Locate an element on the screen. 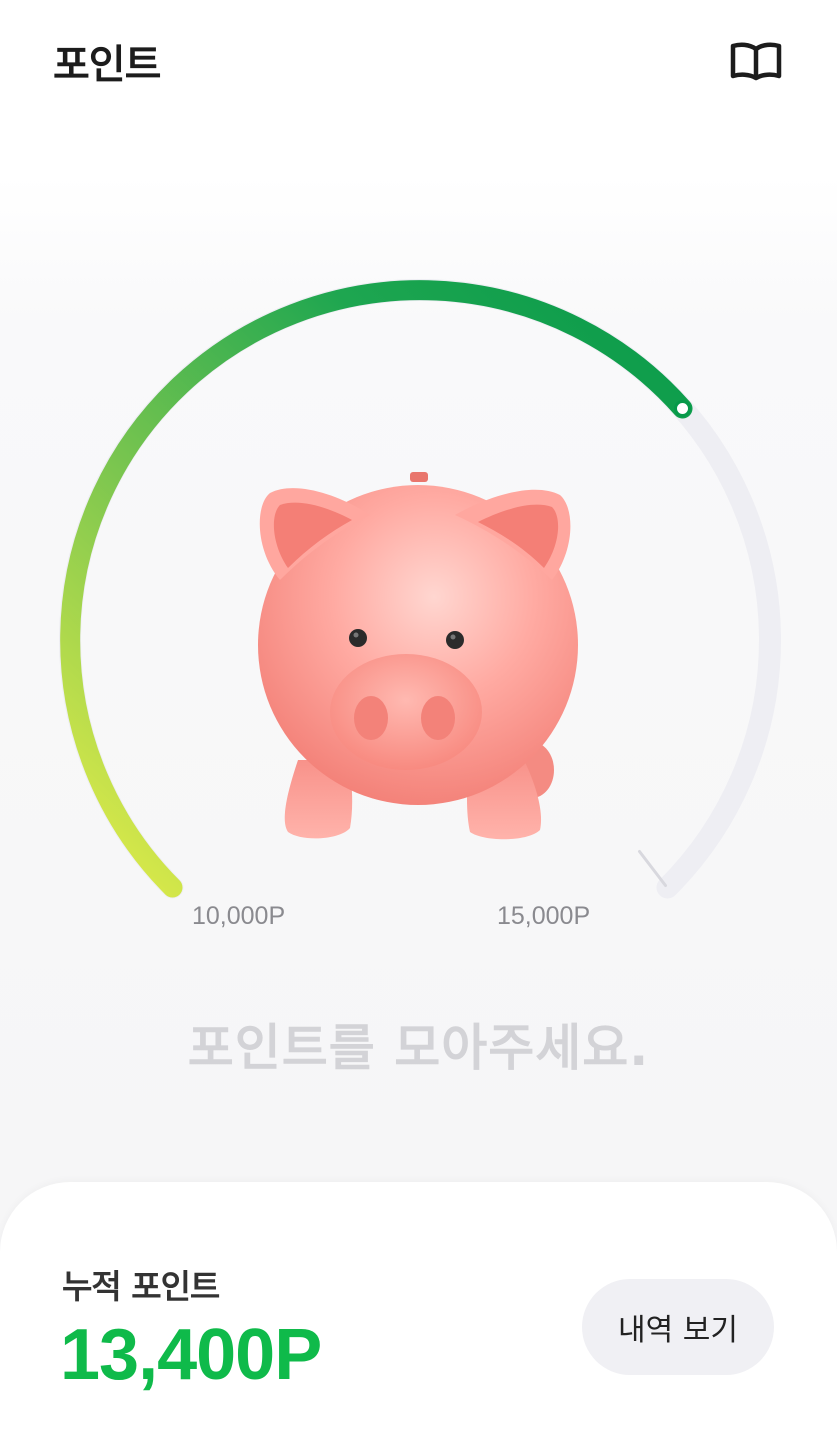 This screenshot has width=837, height=1440. accumulated-points-label: 누적 포인트 is located at coordinates (141, 1286).